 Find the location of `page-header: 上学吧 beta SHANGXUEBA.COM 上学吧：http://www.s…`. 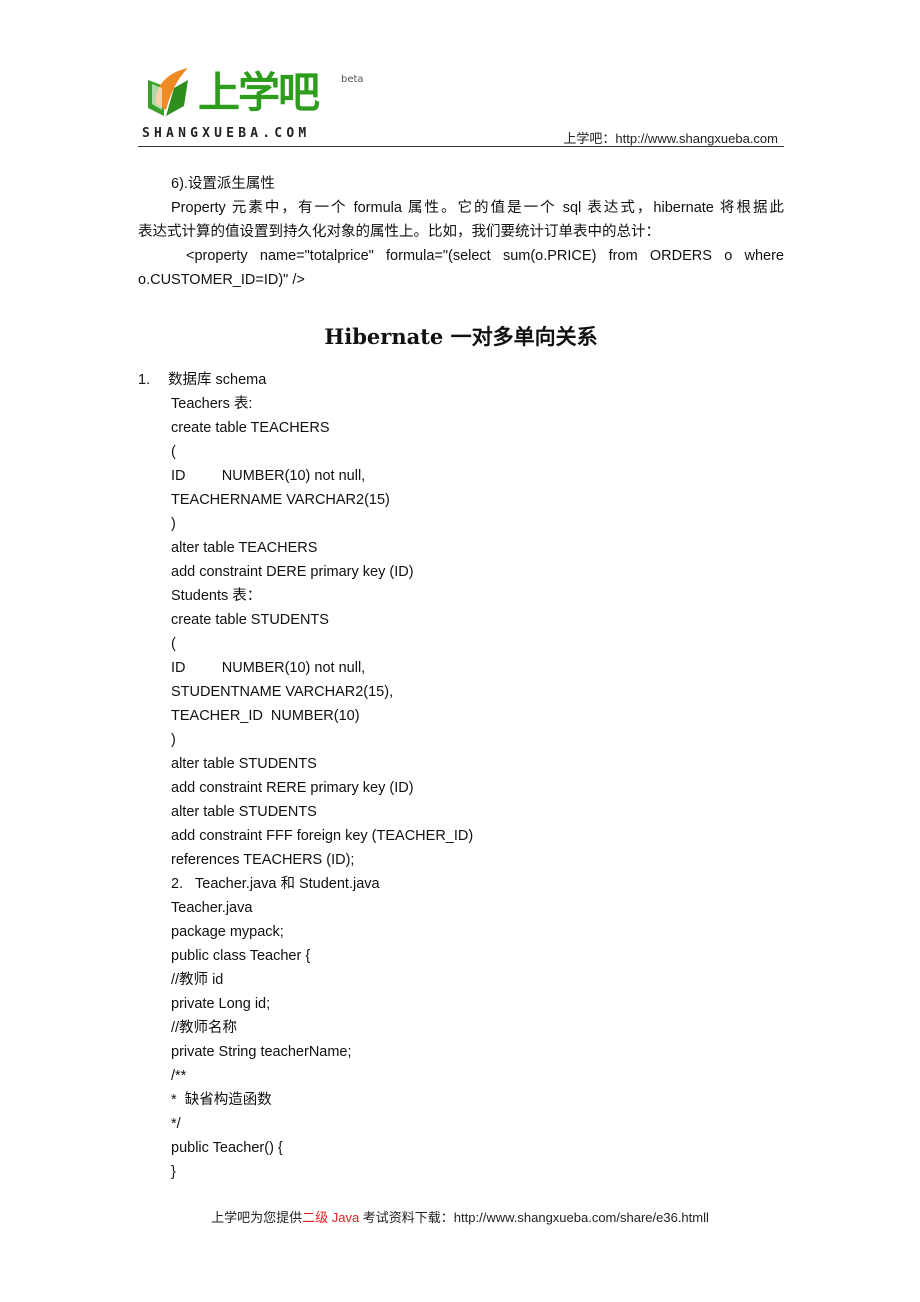

page-header: 上学吧 beta SHANGXUEBA.COM 上学吧：http://www.s… is located at coordinates (461, 105).